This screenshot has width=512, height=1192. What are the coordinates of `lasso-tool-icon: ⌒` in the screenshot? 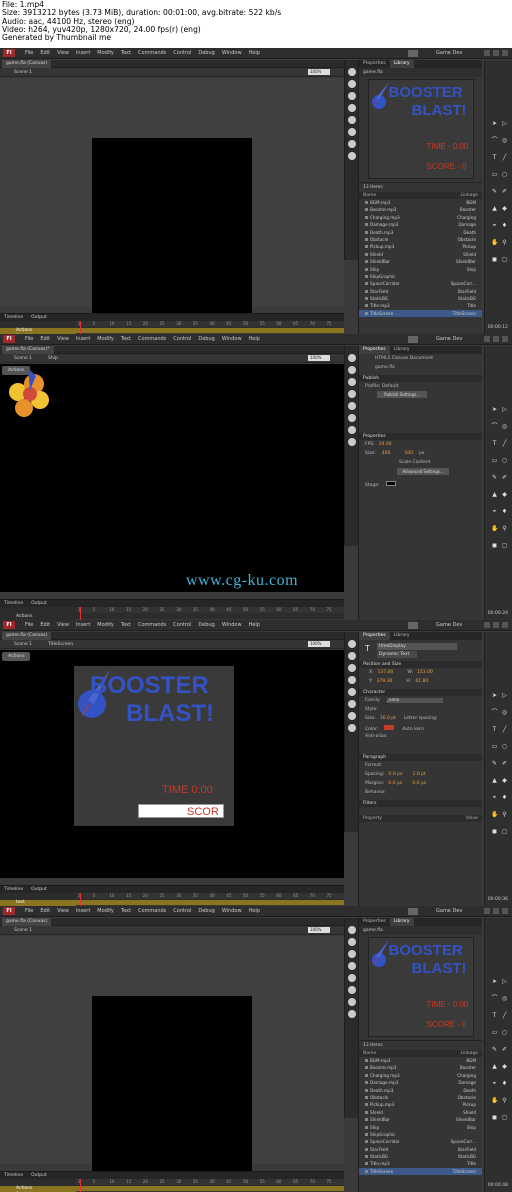 It's located at (494, 712).